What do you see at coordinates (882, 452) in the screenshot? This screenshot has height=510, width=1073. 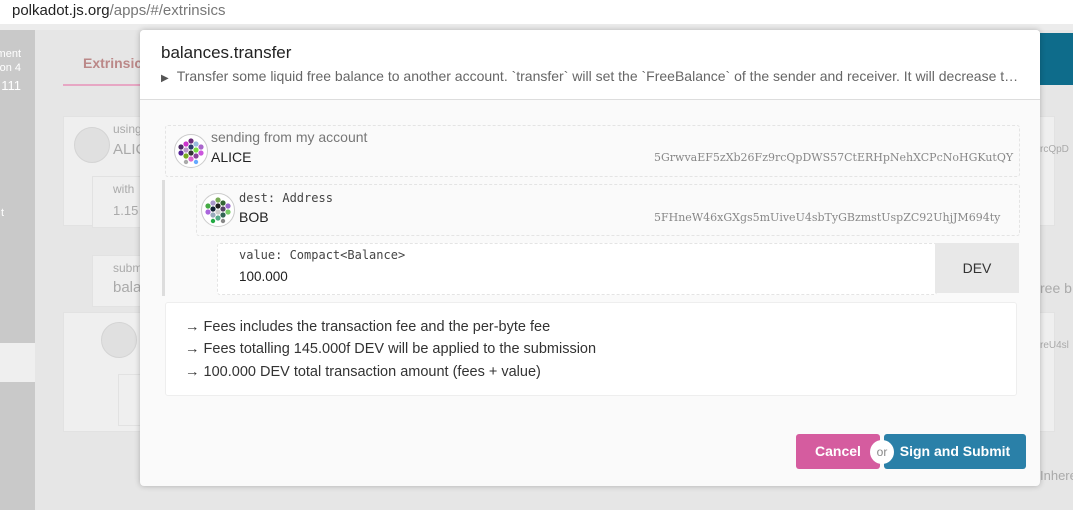 I see `or-separator: or` at bounding box center [882, 452].